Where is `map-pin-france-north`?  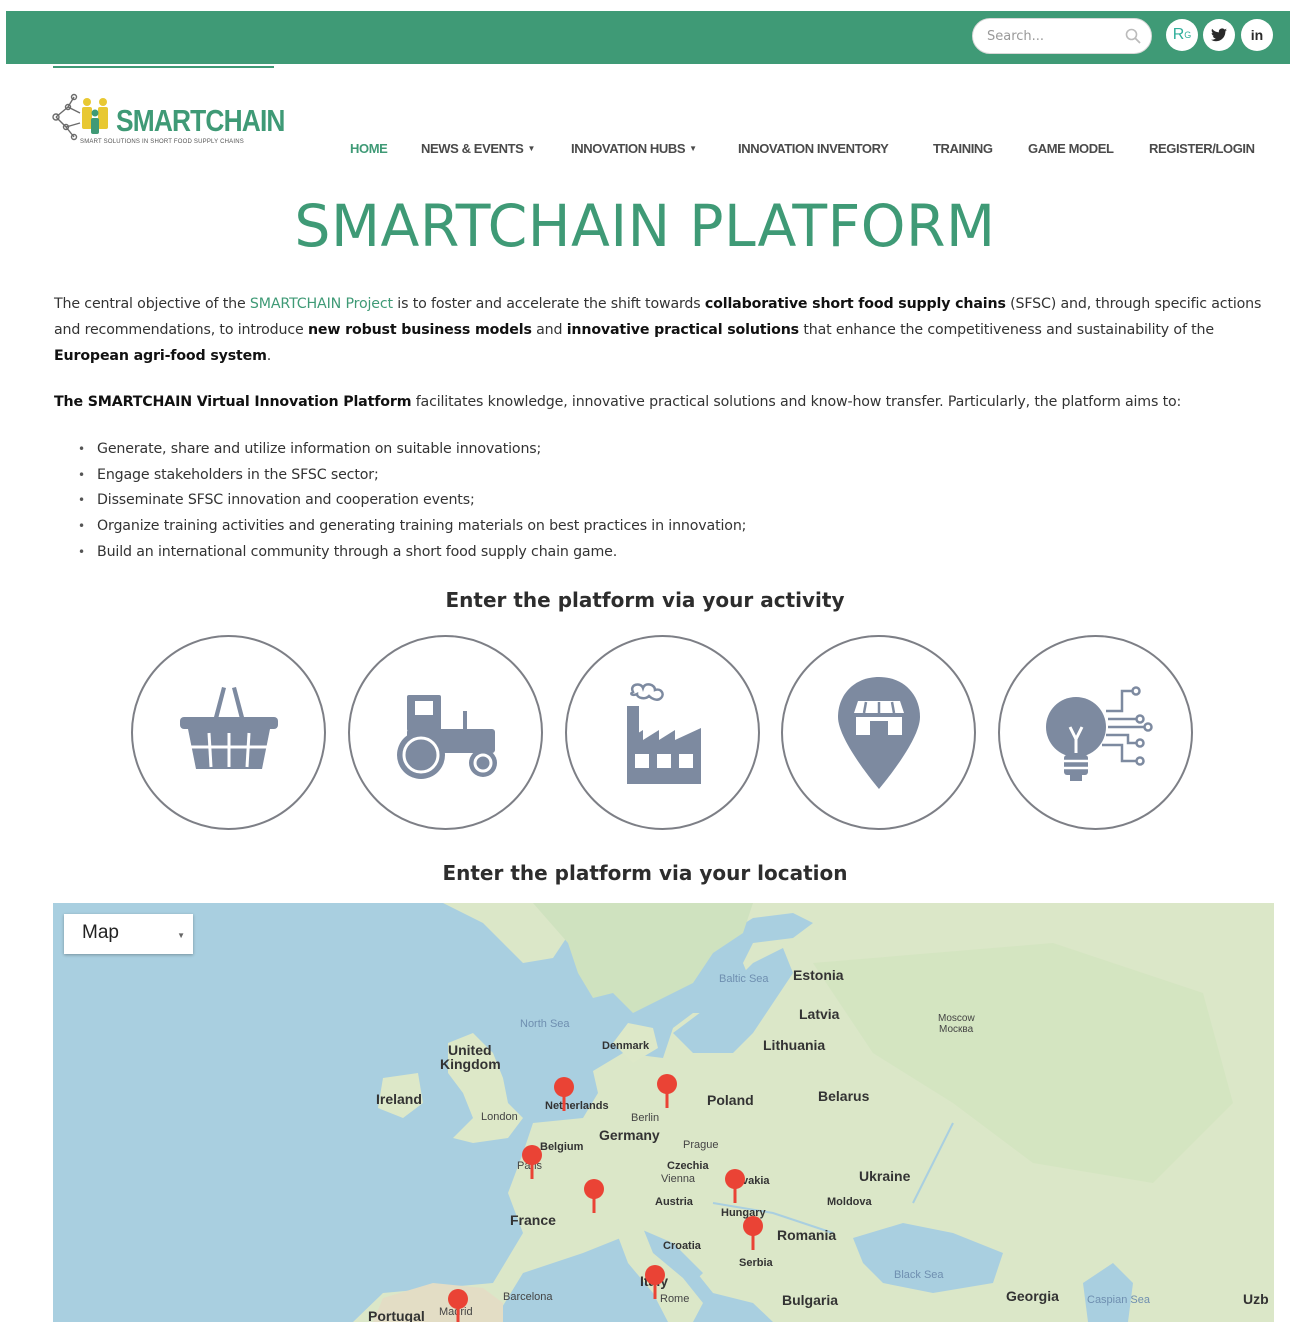 map-pin-france-north is located at coordinates (532, 1162).